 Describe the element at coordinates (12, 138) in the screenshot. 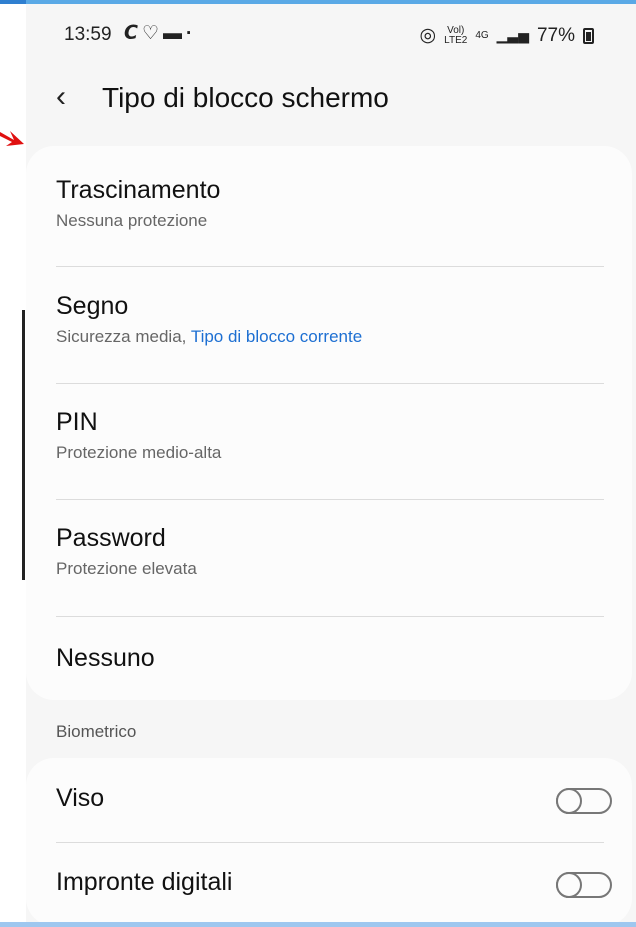

I see `red-arrow-icon` at that location.